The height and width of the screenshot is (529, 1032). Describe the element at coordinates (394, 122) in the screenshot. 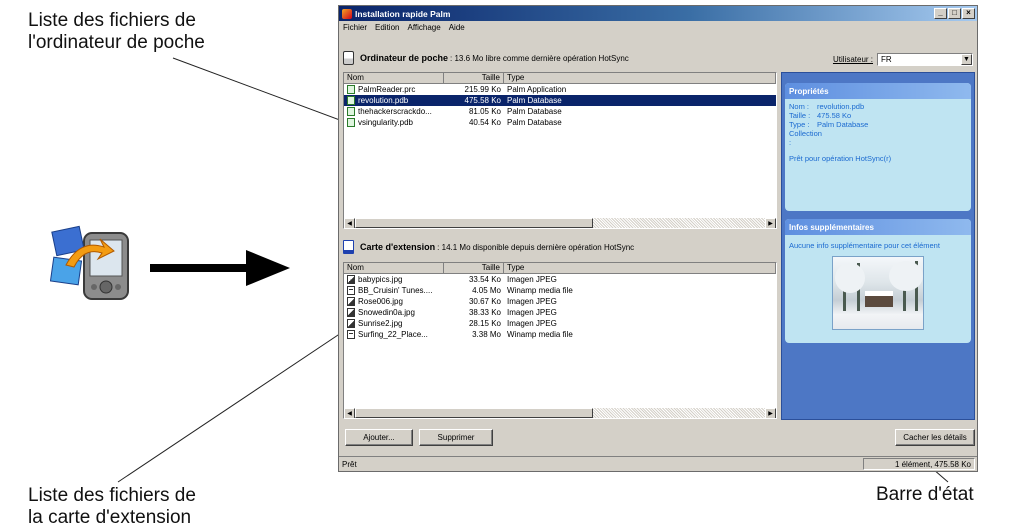

I see `file-name-cell: vsingularity.pdb` at that location.